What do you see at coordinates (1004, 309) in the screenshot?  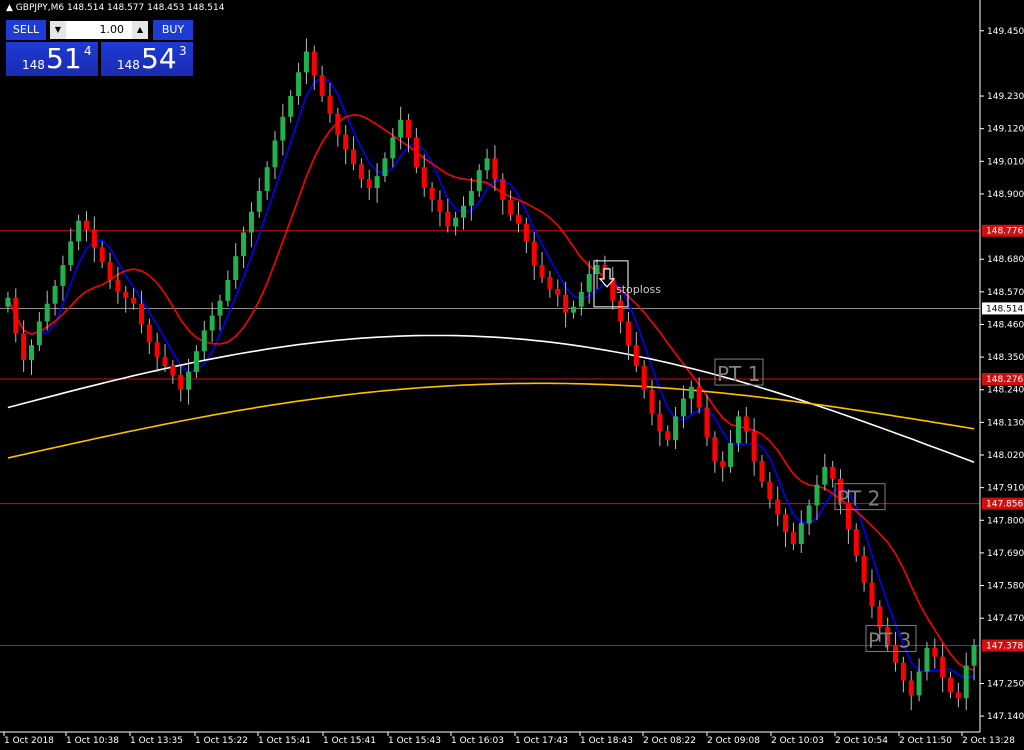 I see `bid-price-label: 148.514` at bounding box center [1004, 309].